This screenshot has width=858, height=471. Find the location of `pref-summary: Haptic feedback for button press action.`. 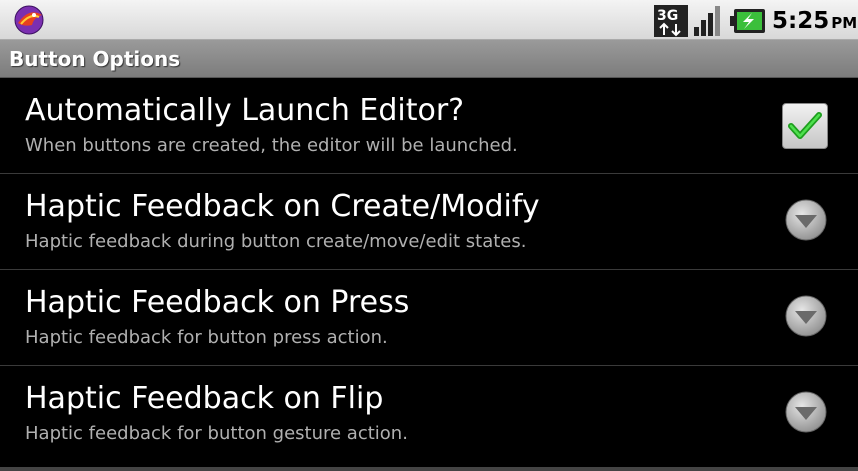

pref-summary: Haptic feedback for button press action. is located at coordinates (206, 337).